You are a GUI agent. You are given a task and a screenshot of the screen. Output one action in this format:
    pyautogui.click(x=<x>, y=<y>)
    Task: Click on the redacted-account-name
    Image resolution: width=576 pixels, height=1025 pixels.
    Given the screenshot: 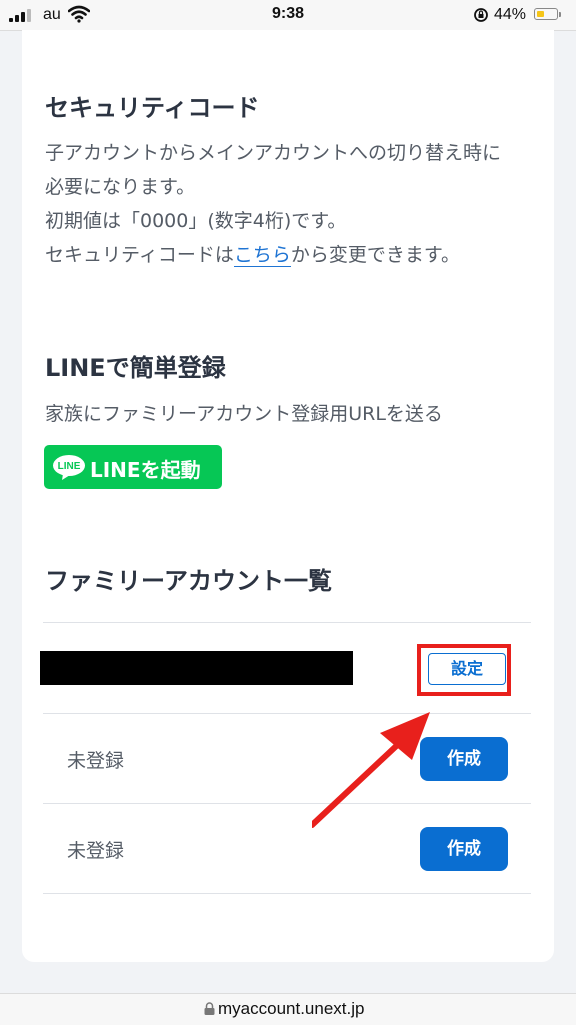 What is the action you would take?
    pyautogui.click(x=196, y=668)
    